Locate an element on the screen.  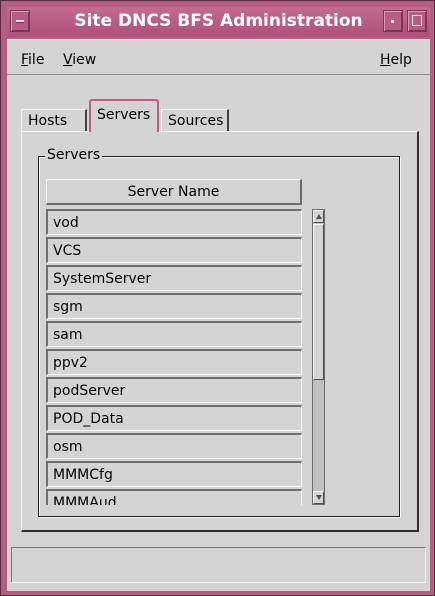
server-row-vod: vod is located at coordinates (174, 222).